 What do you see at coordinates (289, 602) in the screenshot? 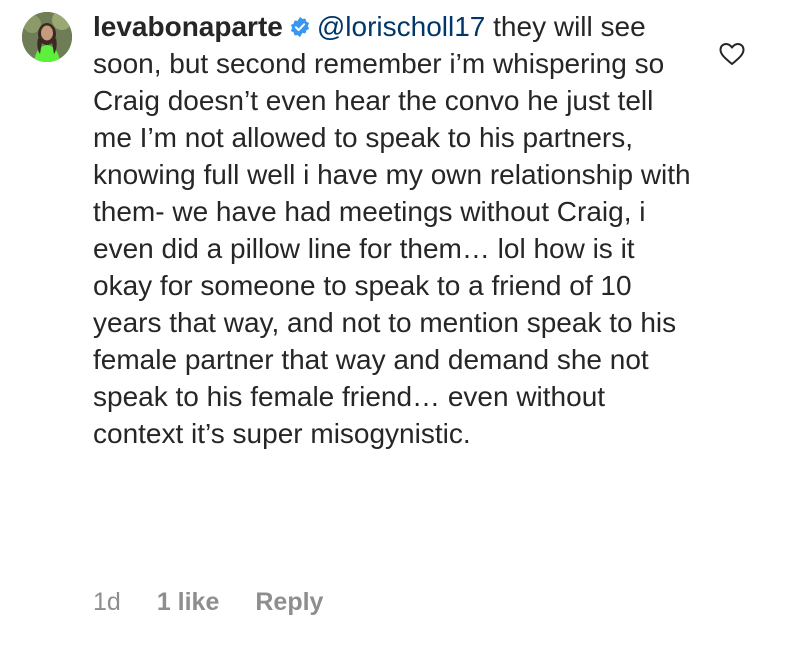
I see `reply-button: Reply` at bounding box center [289, 602].